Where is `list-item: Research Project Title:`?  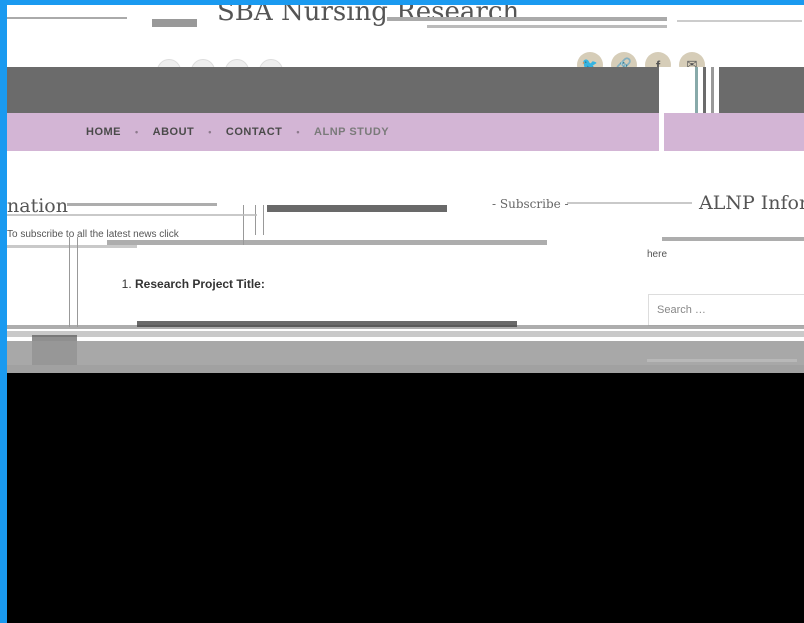 list-item: Research Project Title: is located at coordinates (200, 284).